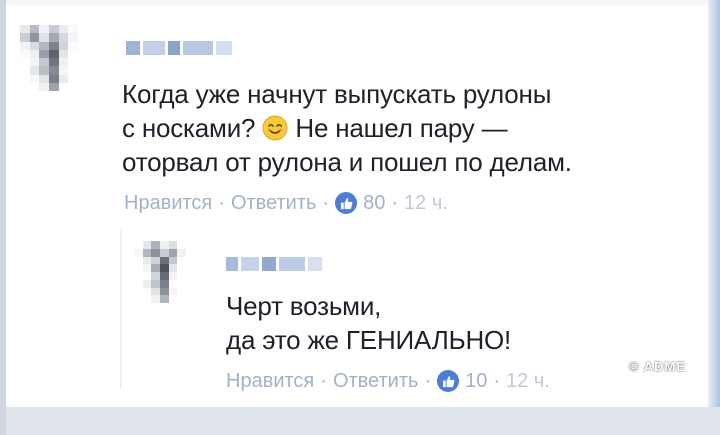 This screenshot has height=435, width=720. What do you see at coordinates (476, 381) in the screenshot?
I see `like-count: 10` at bounding box center [476, 381].